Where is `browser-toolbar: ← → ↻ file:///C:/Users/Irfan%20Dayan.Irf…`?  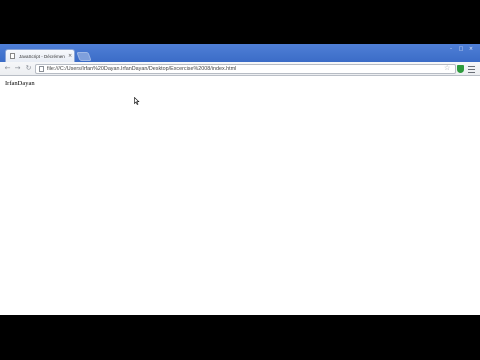 browser-toolbar: ← → ↻ file:///C:/Users/Irfan%20Dayan.Irf… is located at coordinates (240, 69).